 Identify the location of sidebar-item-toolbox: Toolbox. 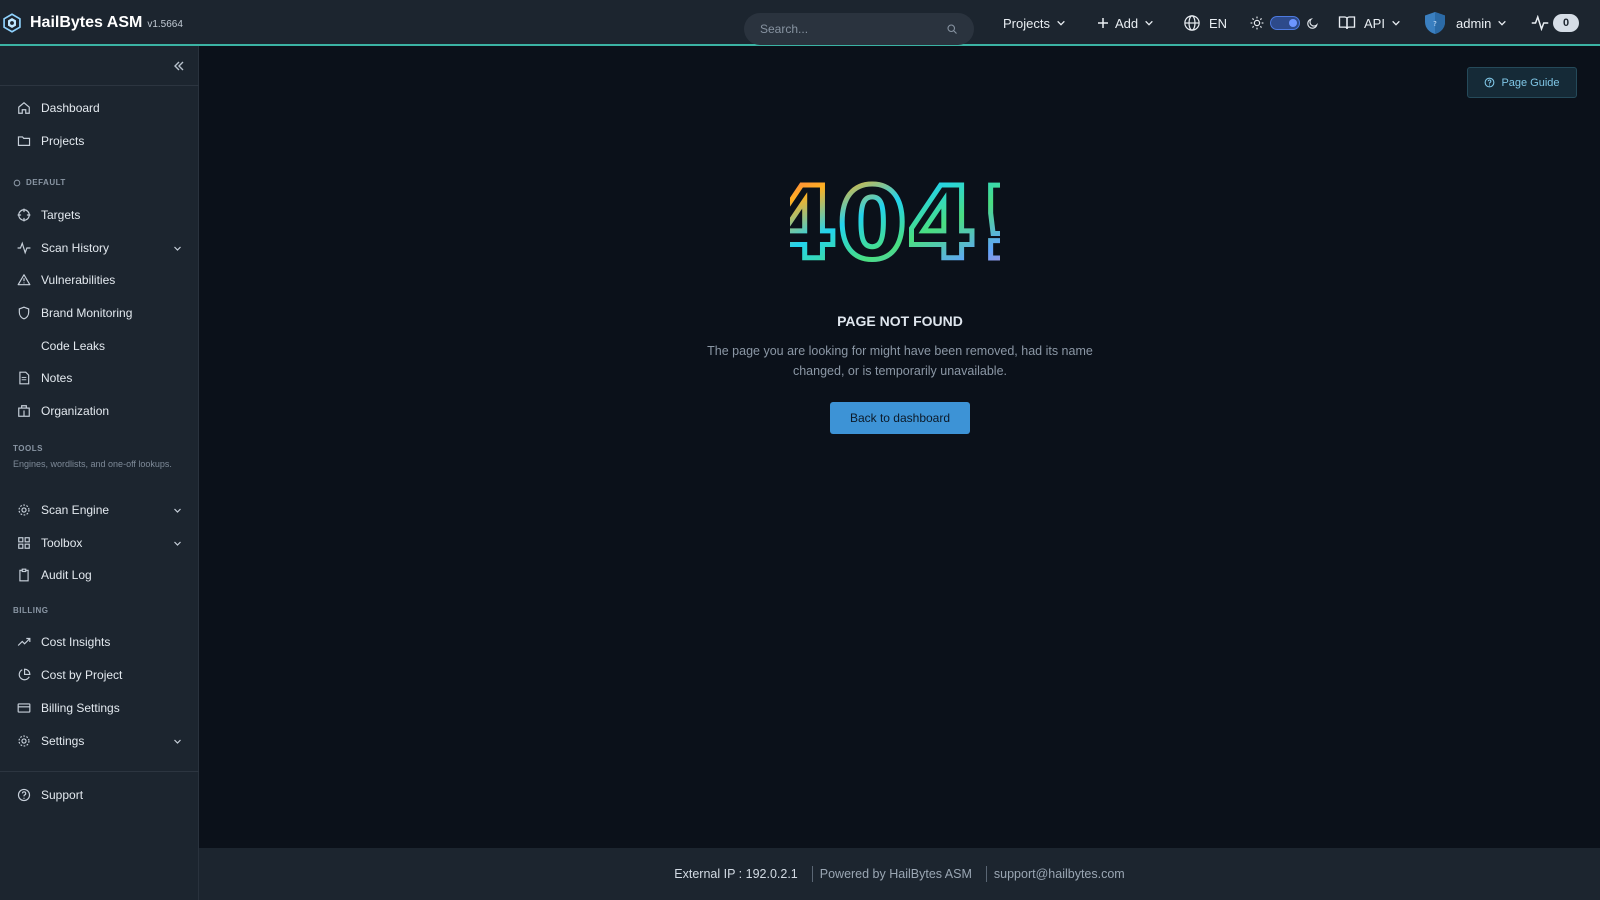
(99, 543).